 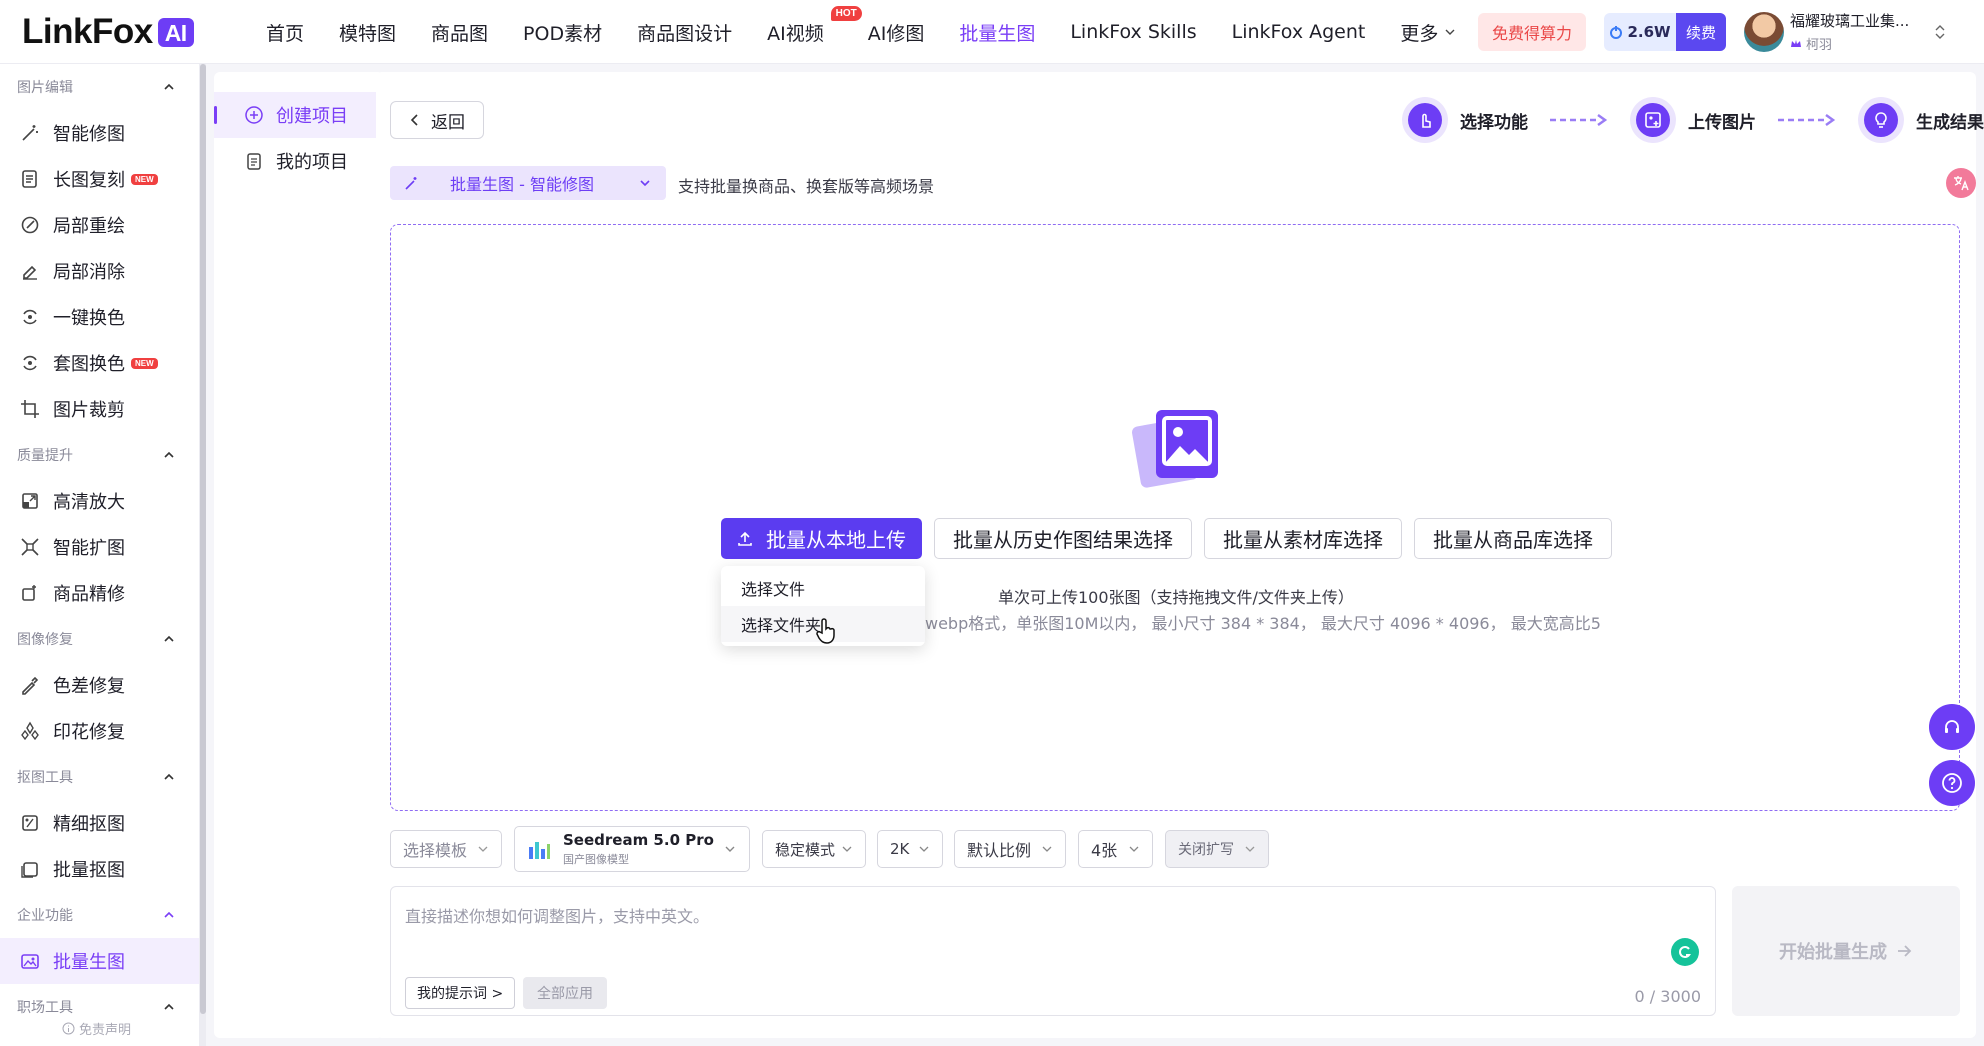 I want to click on eraser-icon, so click(x=30, y=272).